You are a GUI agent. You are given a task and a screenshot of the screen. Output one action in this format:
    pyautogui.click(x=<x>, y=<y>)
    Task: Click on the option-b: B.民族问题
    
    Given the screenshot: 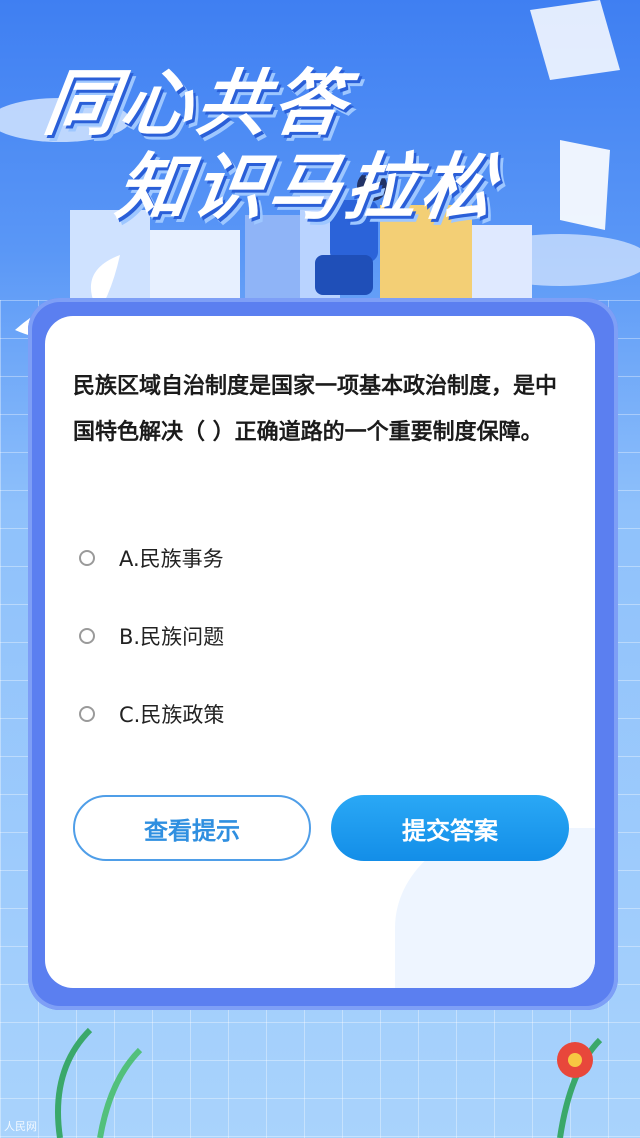 What is the action you would take?
    pyautogui.click(x=151, y=636)
    